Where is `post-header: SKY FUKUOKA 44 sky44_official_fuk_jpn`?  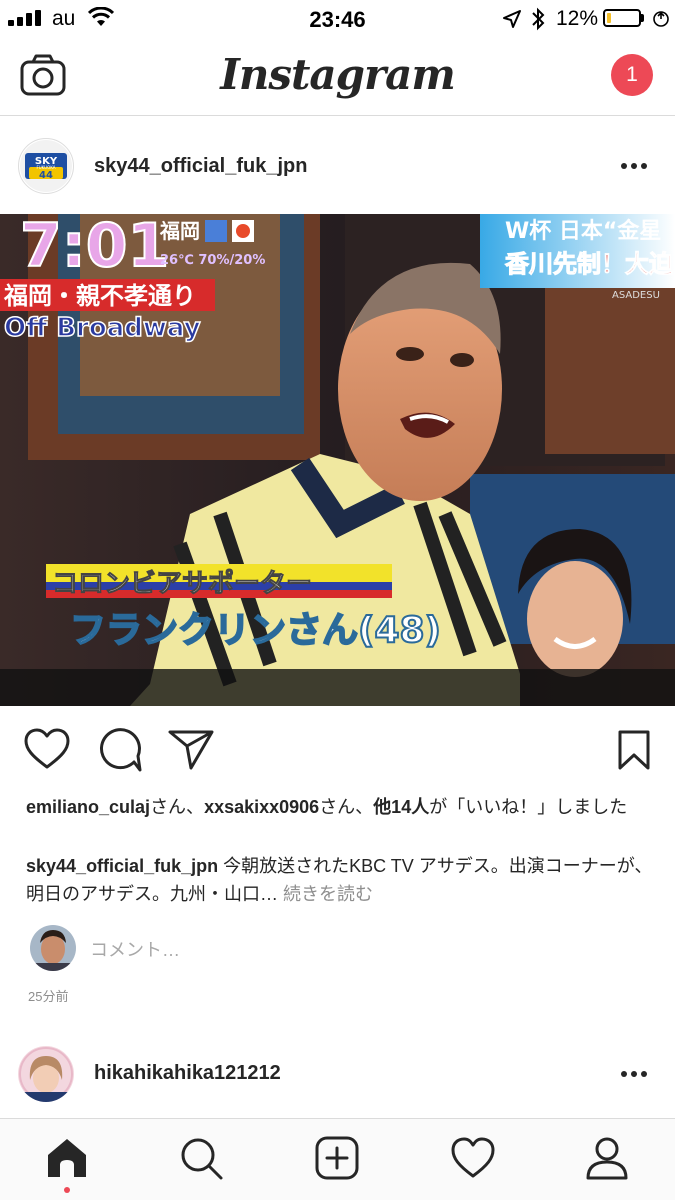
post-header: SKY FUKUOKA 44 sky44_official_fuk_jpn is located at coordinates (337, 166).